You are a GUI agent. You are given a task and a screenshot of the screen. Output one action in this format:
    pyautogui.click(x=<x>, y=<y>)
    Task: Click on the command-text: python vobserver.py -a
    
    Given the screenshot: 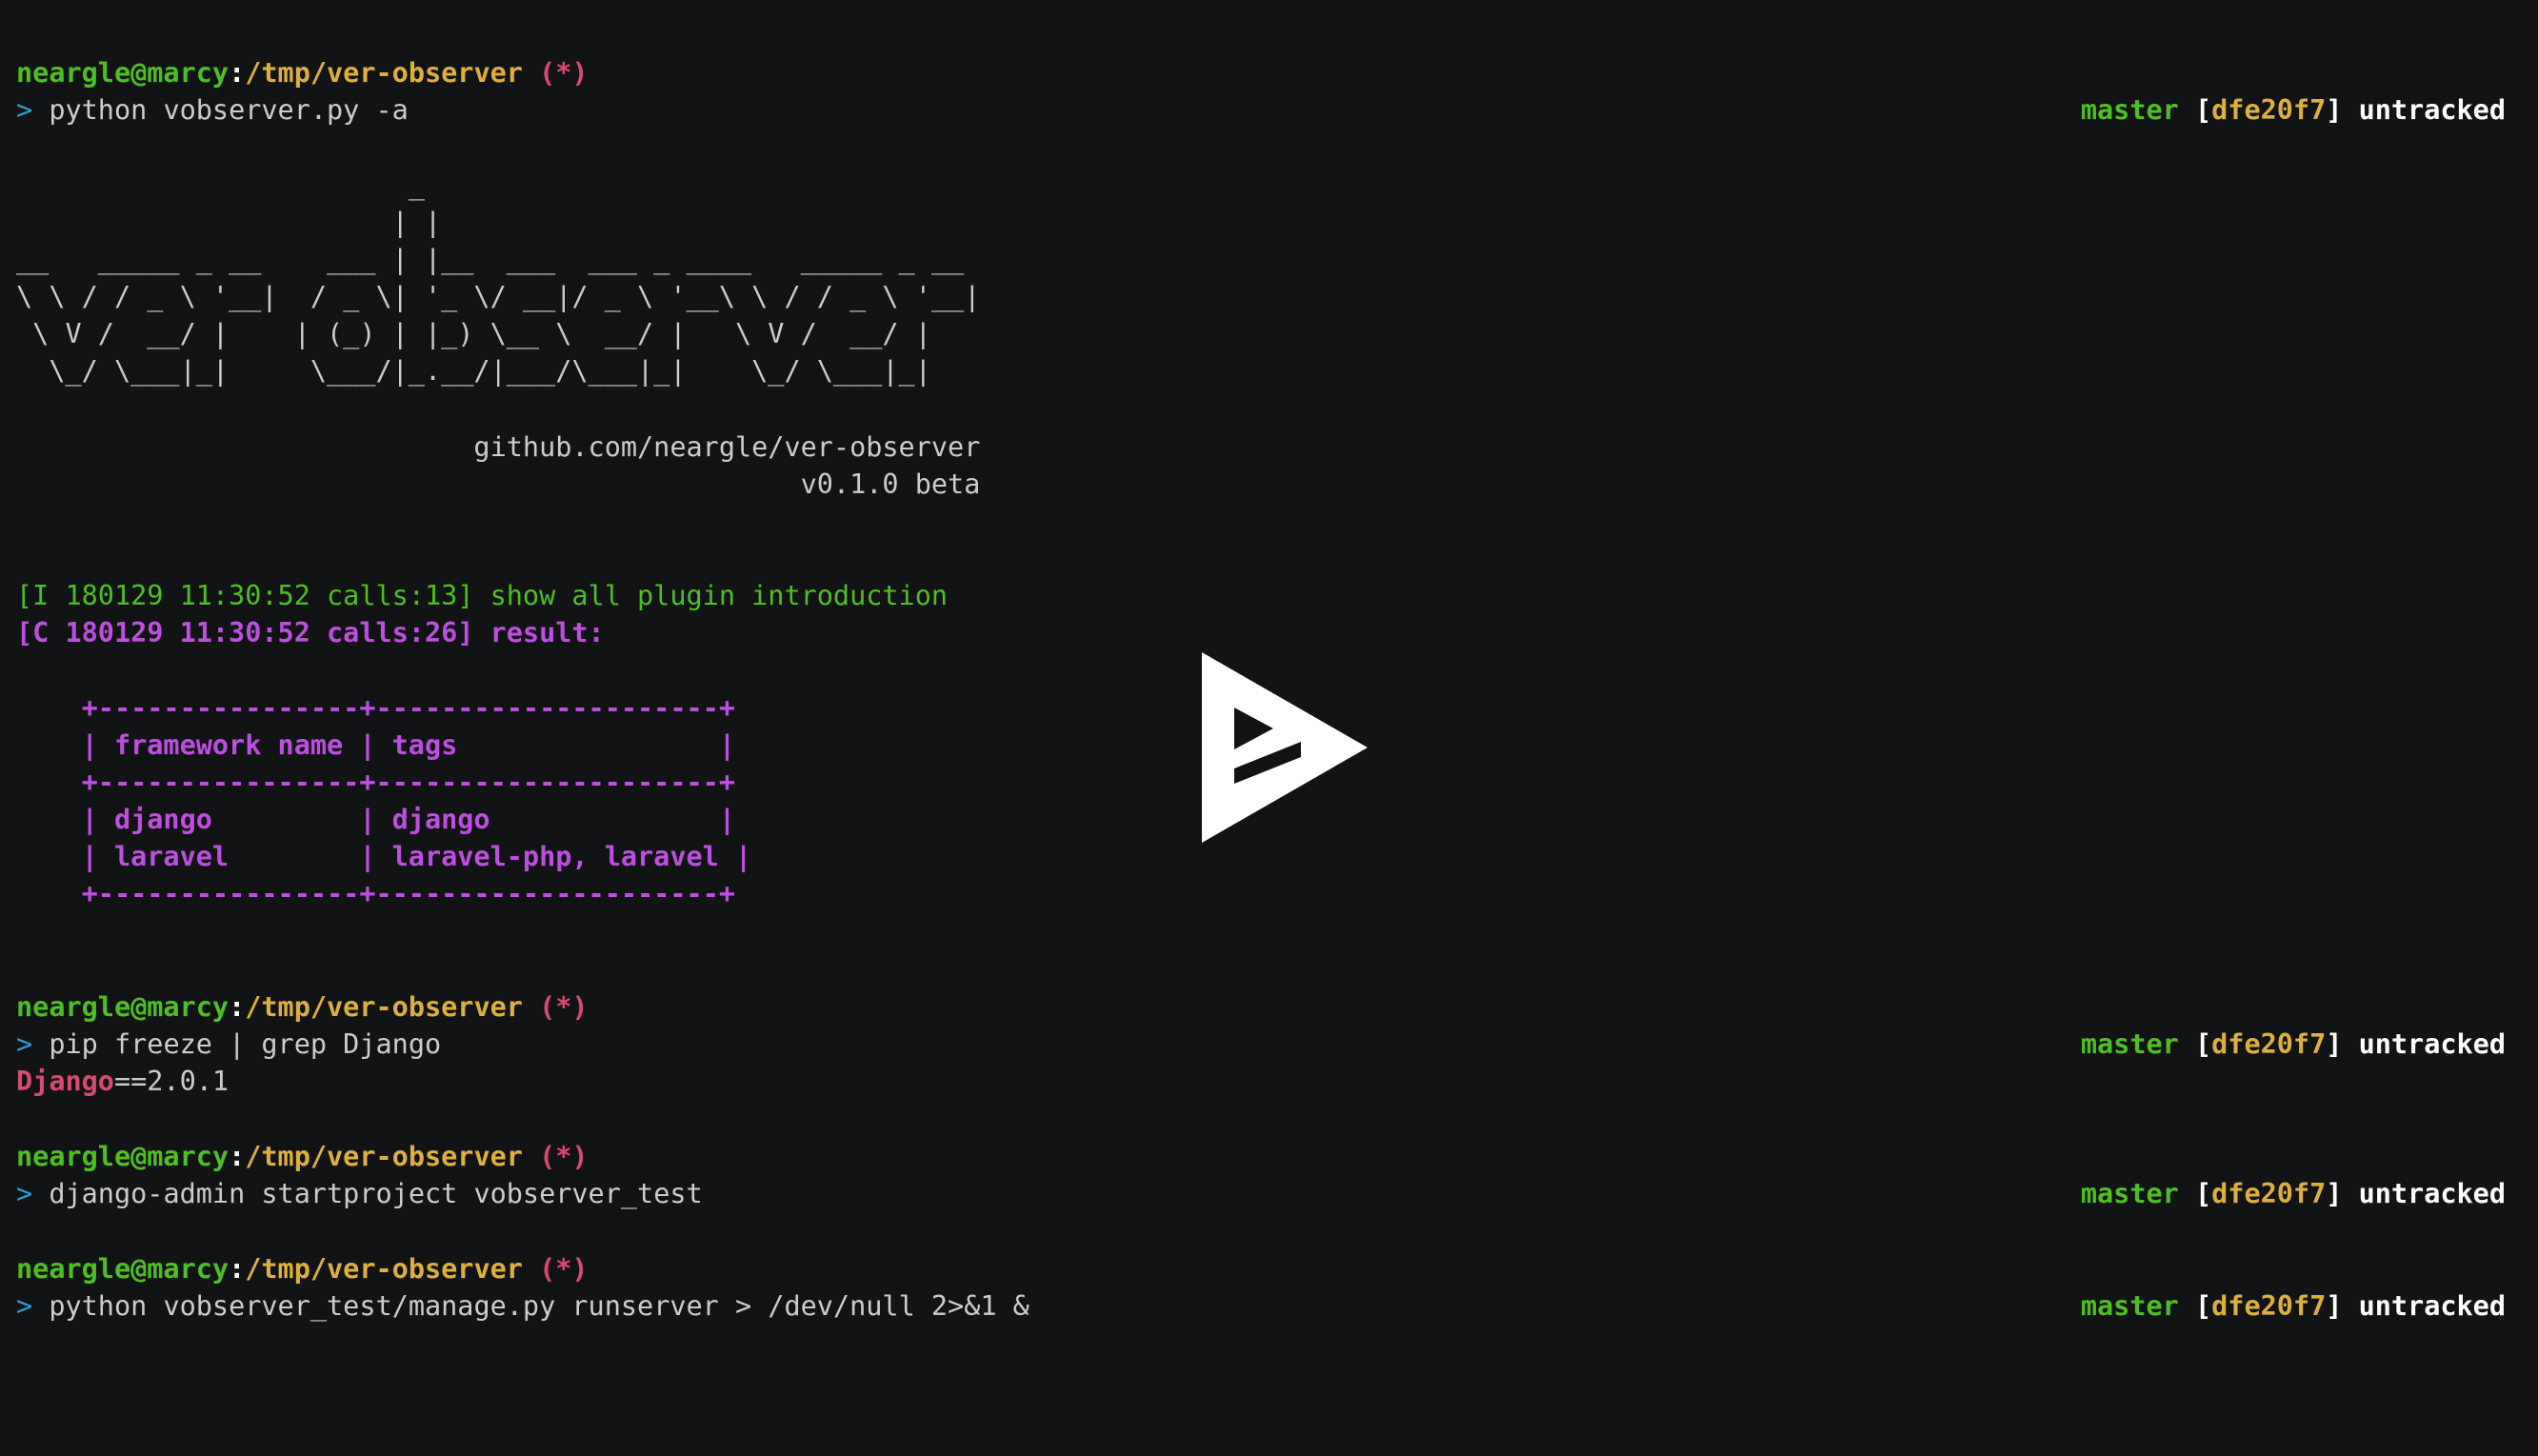 What is the action you would take?
    pyautogui.click(x=220, y=110)
    